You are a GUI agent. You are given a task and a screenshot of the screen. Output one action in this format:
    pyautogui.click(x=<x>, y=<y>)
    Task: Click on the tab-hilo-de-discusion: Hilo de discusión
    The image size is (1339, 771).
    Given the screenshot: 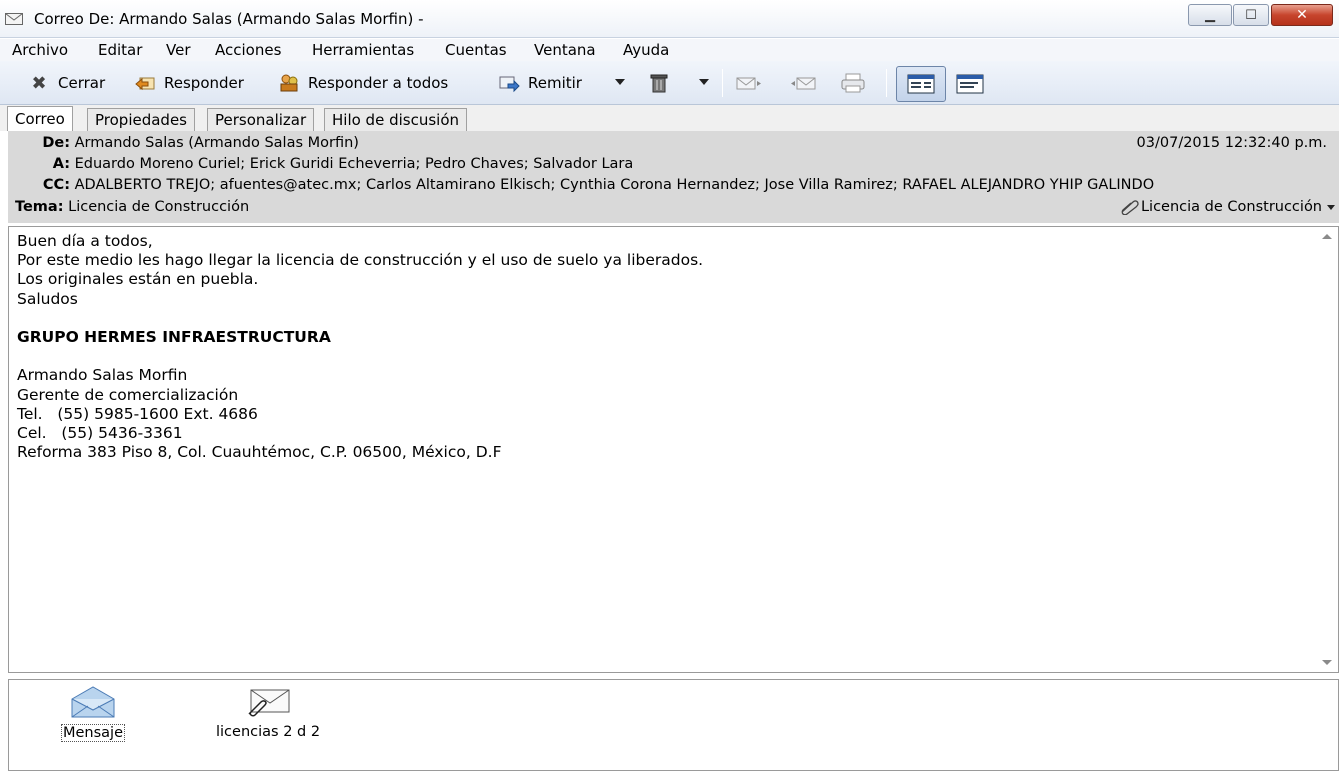 What is the action you would take?
    pyautogui.click(x=396, y=119)
    